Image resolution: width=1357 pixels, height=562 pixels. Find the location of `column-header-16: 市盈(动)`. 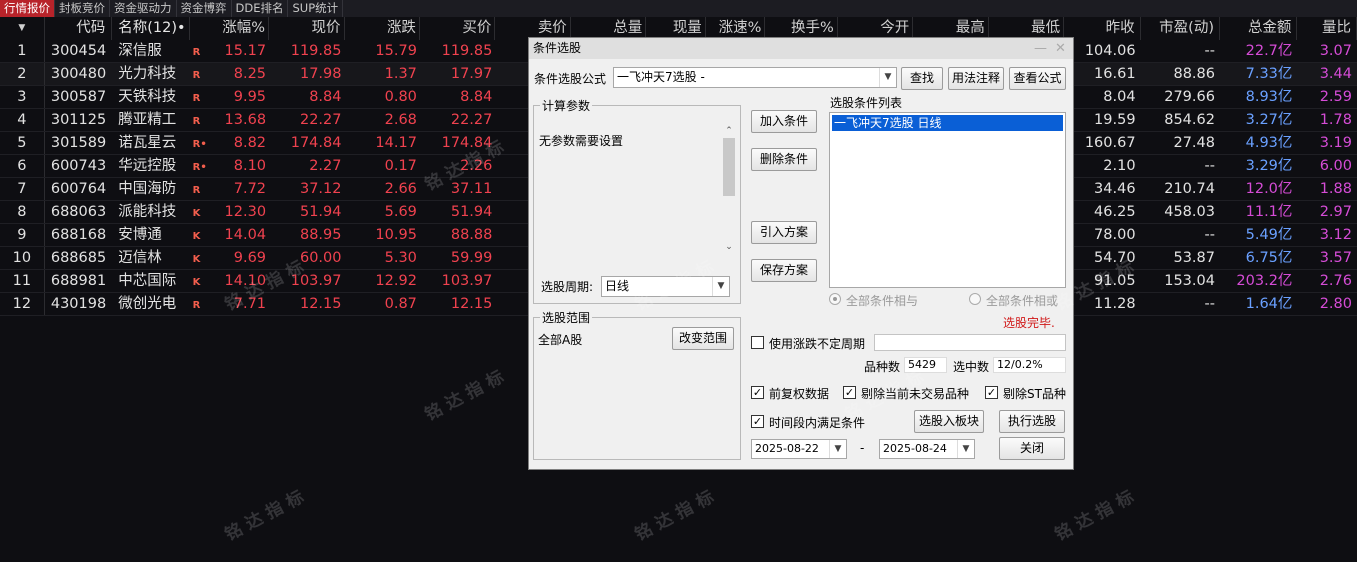

column-header-16: 市盈(动) is located at coordinates (1180, 28).